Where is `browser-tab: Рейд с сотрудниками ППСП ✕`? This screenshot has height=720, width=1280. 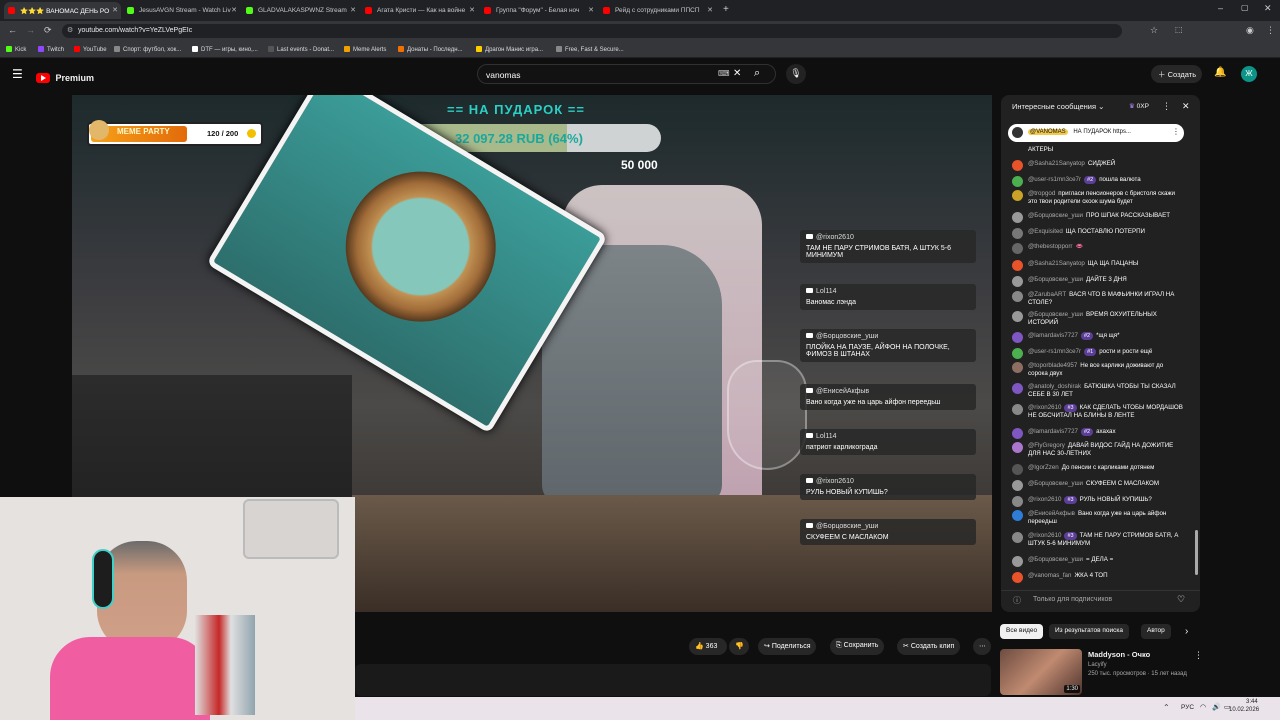 browser-tab: Рейд с сотрудниками ППСП ✕ is located at coordinates (657, 10).